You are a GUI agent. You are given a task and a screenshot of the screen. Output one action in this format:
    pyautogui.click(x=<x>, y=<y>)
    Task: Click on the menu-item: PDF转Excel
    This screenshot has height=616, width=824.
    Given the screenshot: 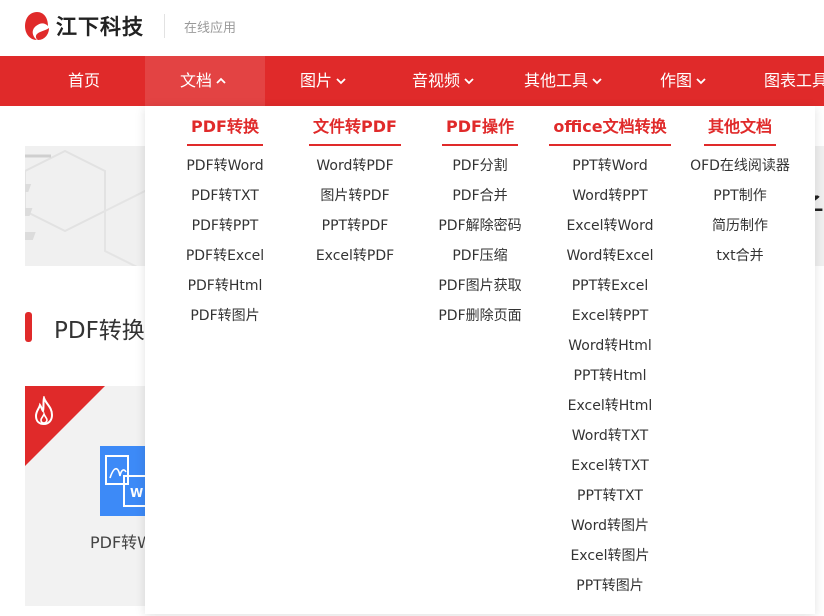 What is the action you would take?
    pyautogui.click(x=225, y=256)
    